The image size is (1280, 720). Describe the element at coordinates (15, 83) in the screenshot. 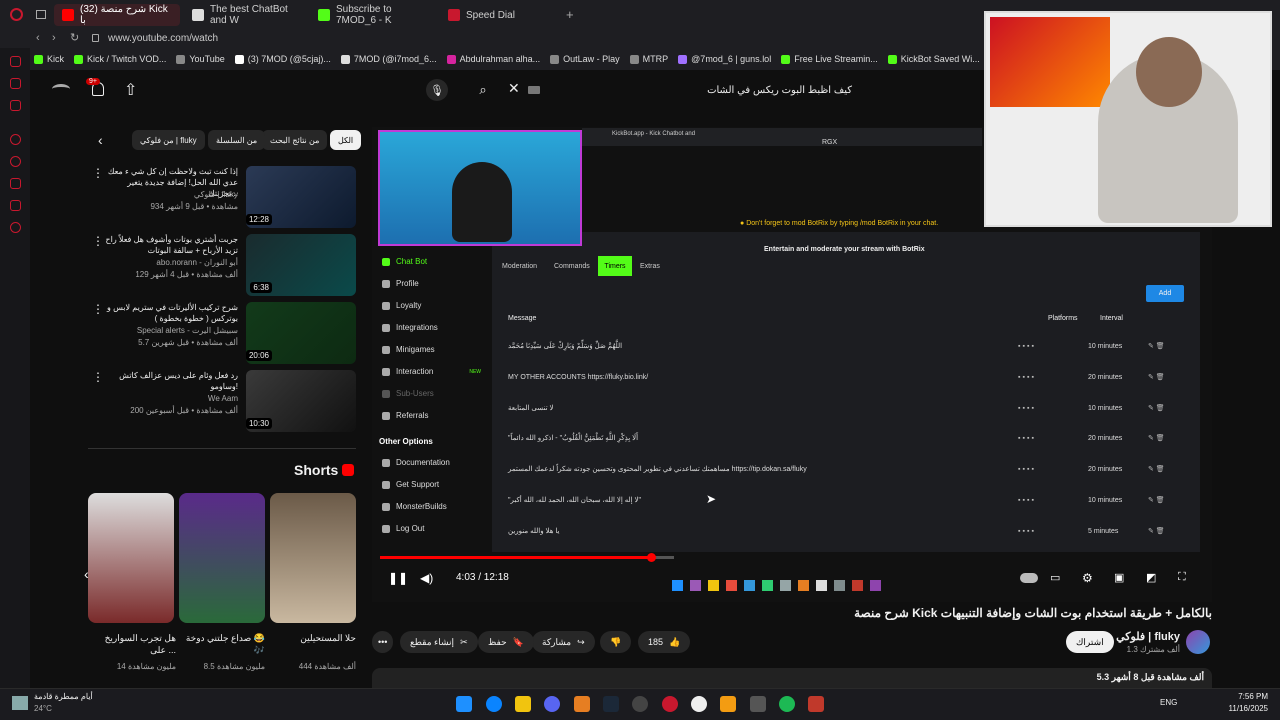

I see `messenger-icon` at that location.